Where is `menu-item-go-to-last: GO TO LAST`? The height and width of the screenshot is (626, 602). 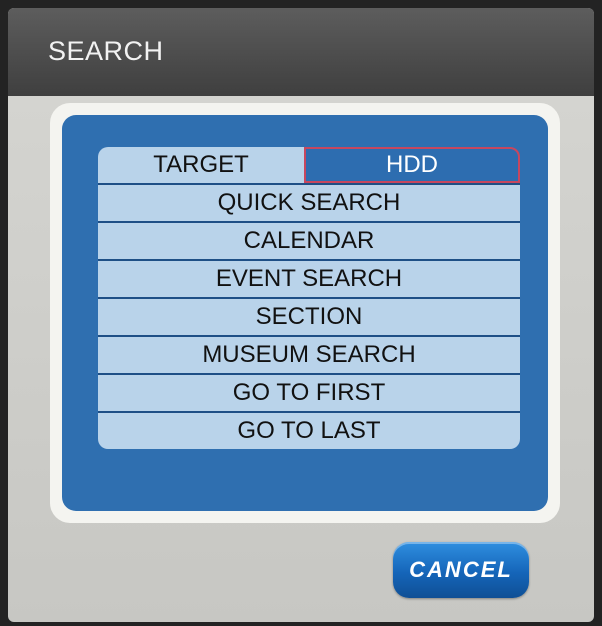 menu-item-go-to-last: GO TO LAST is located at coordinates (309, 431).